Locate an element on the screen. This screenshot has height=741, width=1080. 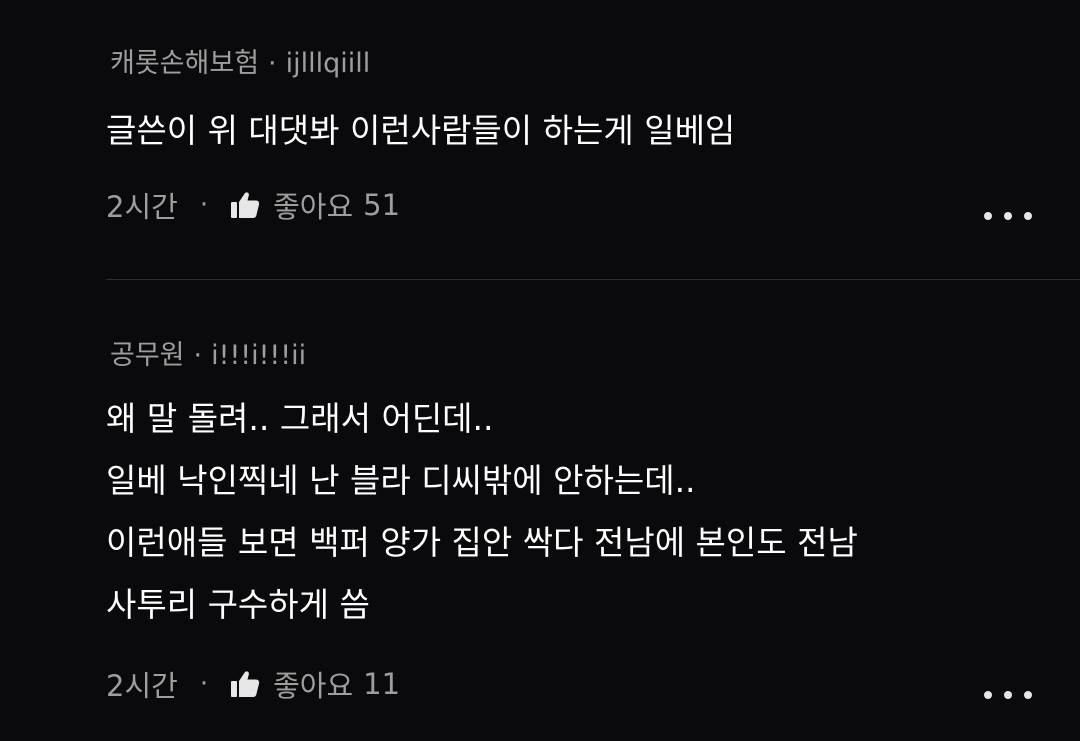
author-username: ijlllqiill is located at coordinates (328, 63).